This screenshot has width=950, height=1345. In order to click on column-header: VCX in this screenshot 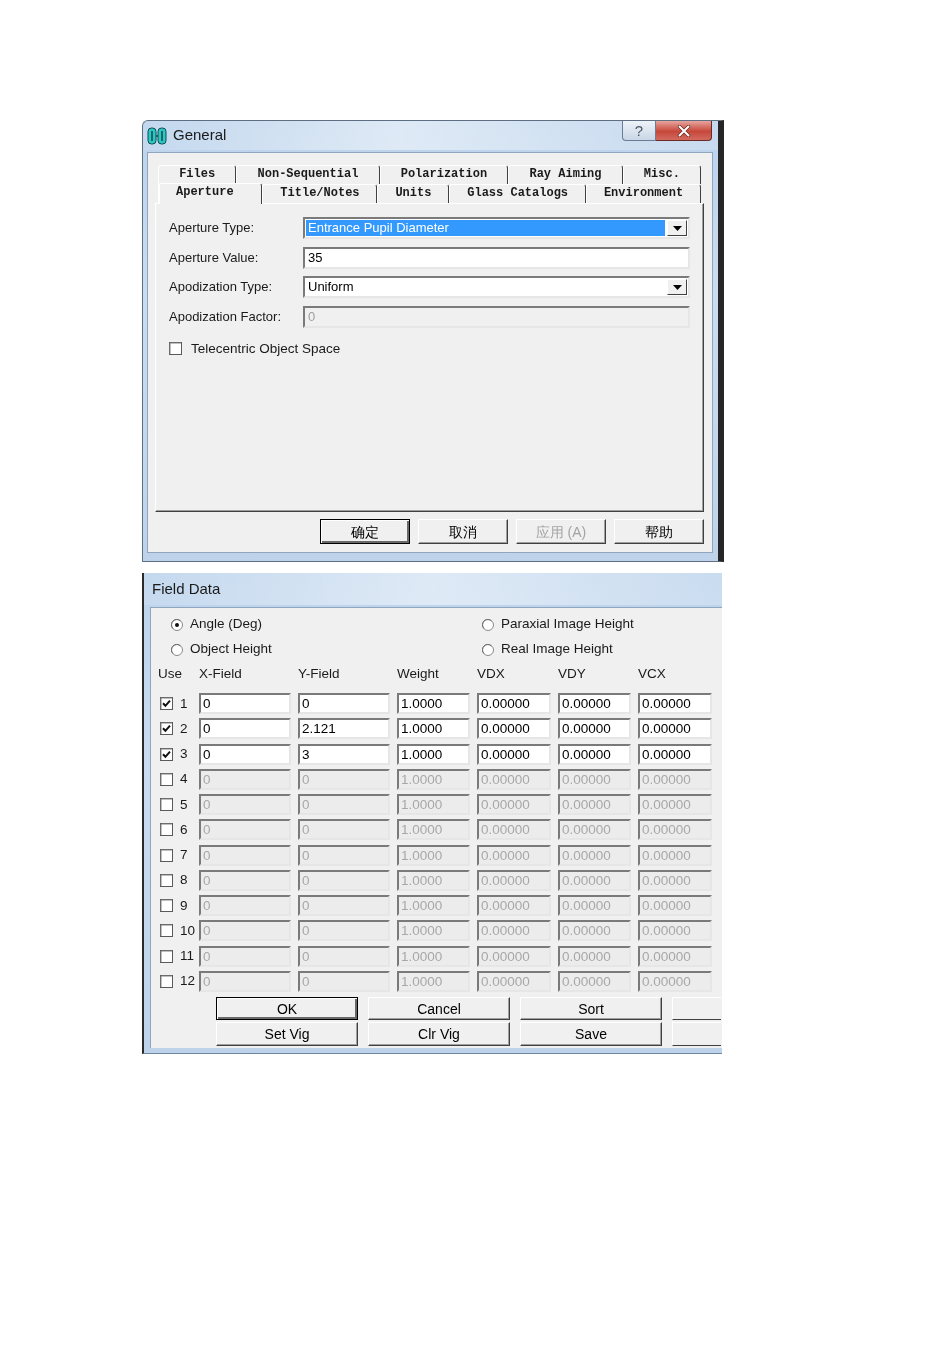, I will do `click(652, 673)`.